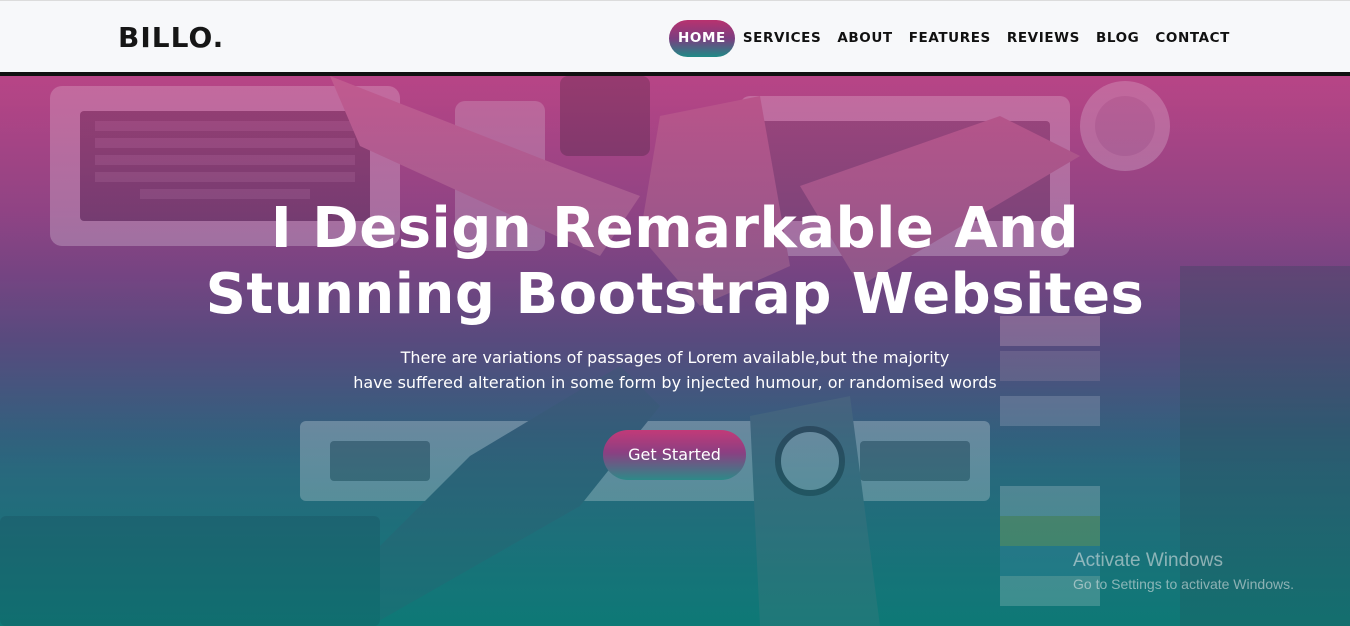  What do you see at coordinates (702, 38) in the screenshot?
I see `nav-item-home: HOME` at bounding box center [702, 38].